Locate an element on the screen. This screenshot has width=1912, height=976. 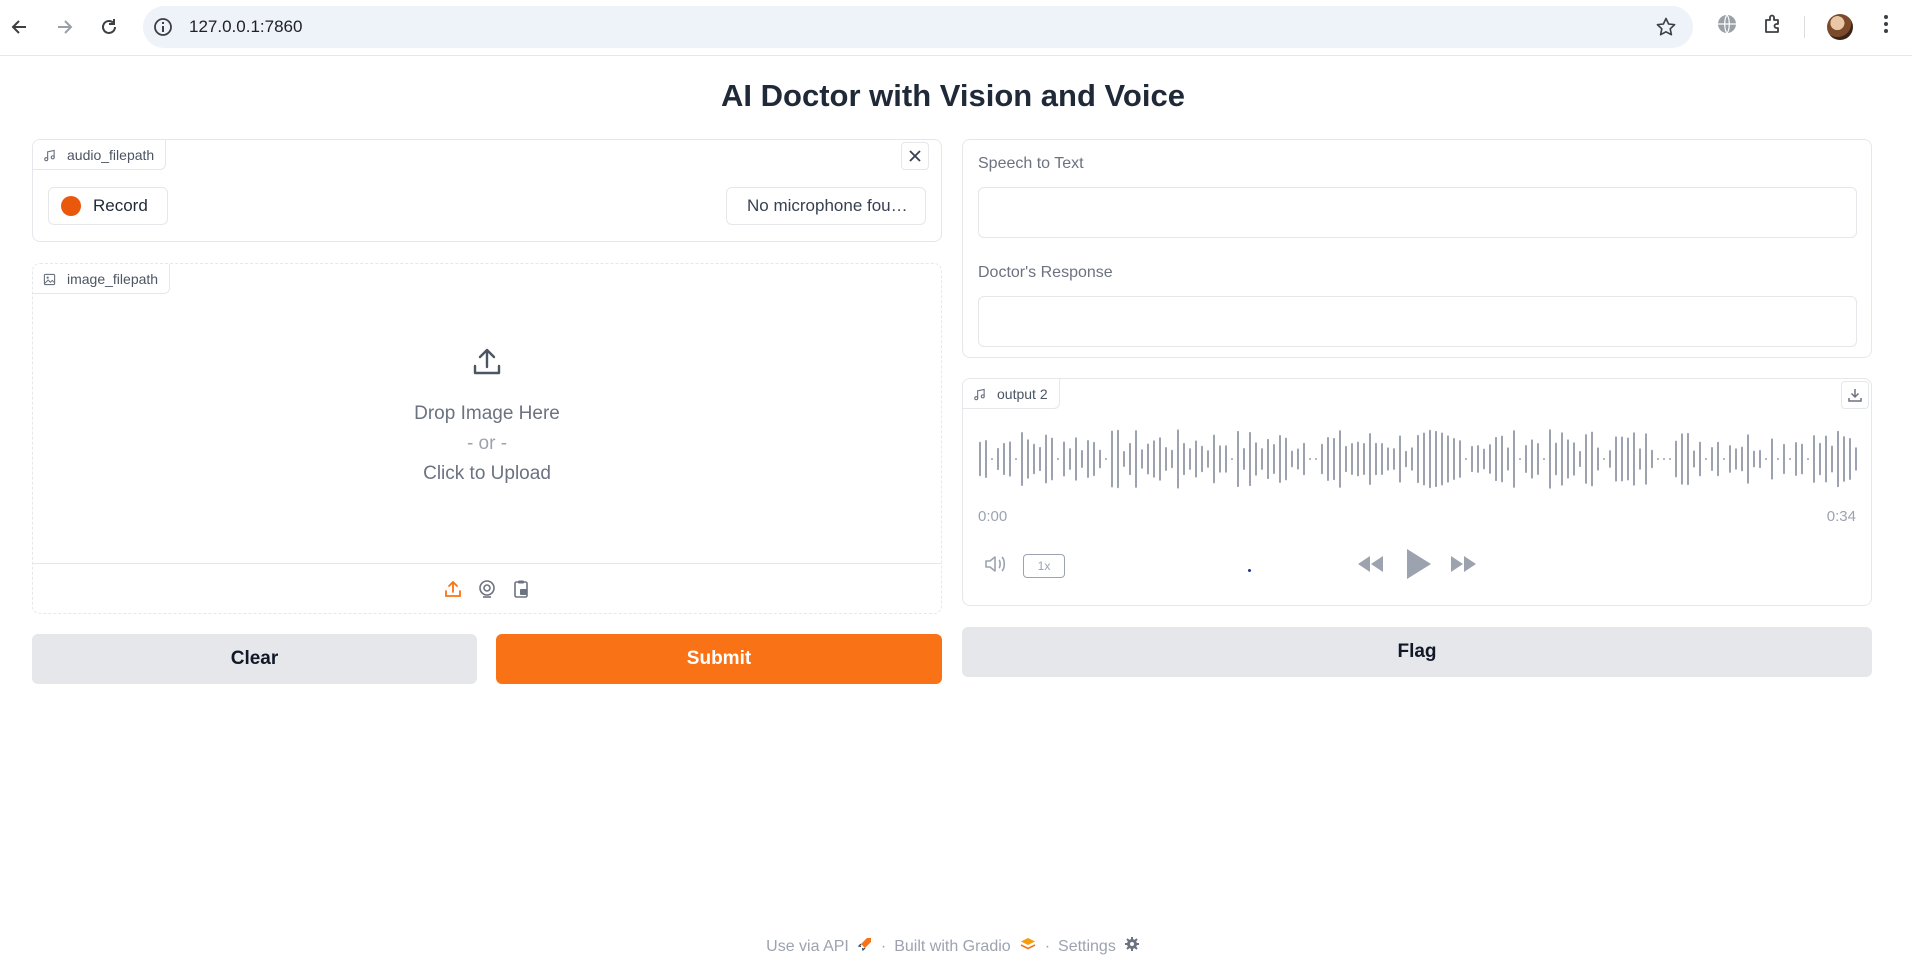
upload-icon is located at coordinates (487, 364).